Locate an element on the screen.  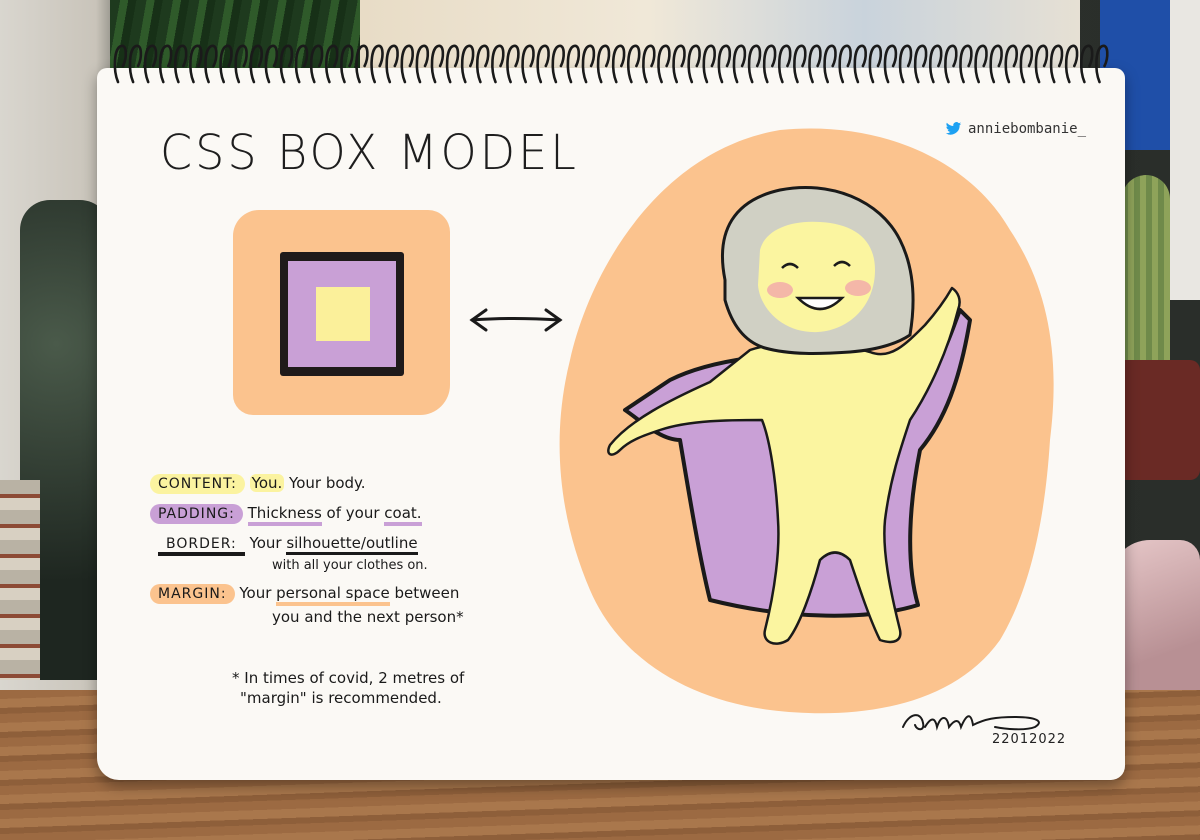
box-content-layer is located at coordinates (343, 314).